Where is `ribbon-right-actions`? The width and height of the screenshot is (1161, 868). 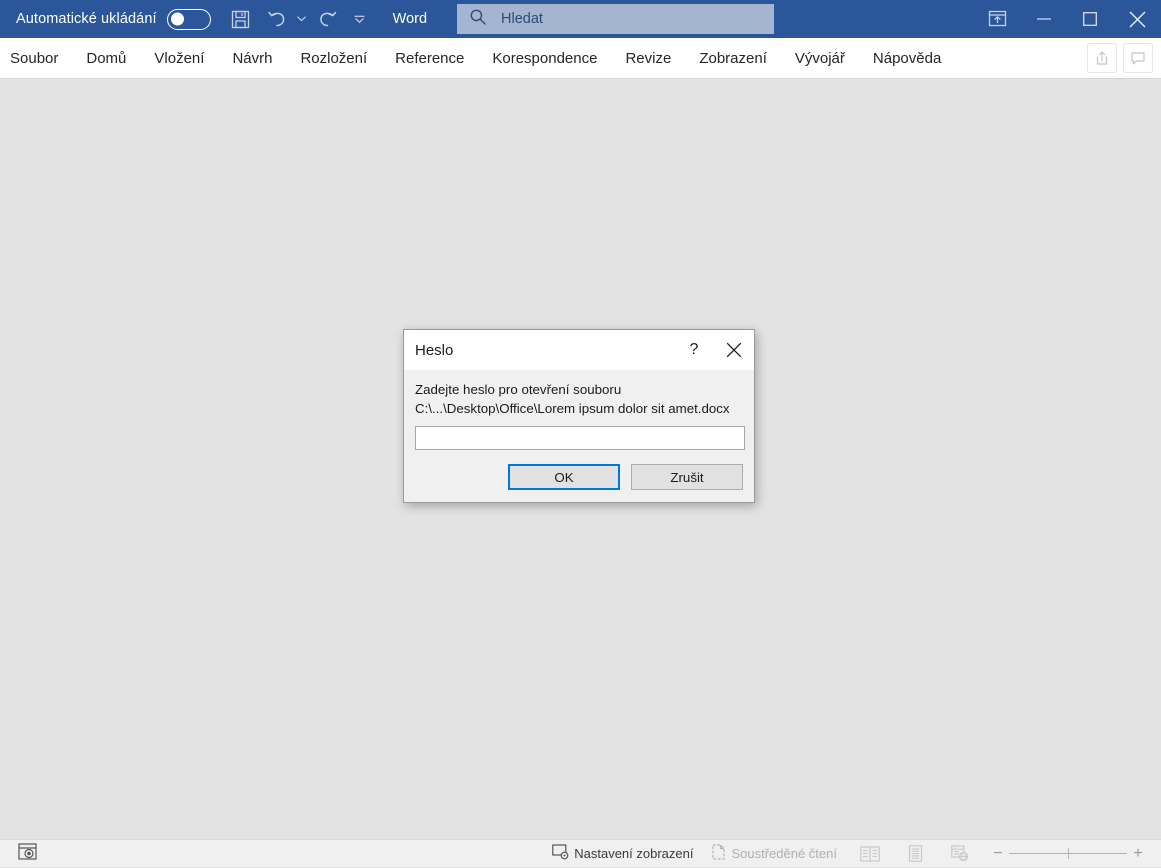 ribbon-right-actions is located at coordinates (1120, 58).